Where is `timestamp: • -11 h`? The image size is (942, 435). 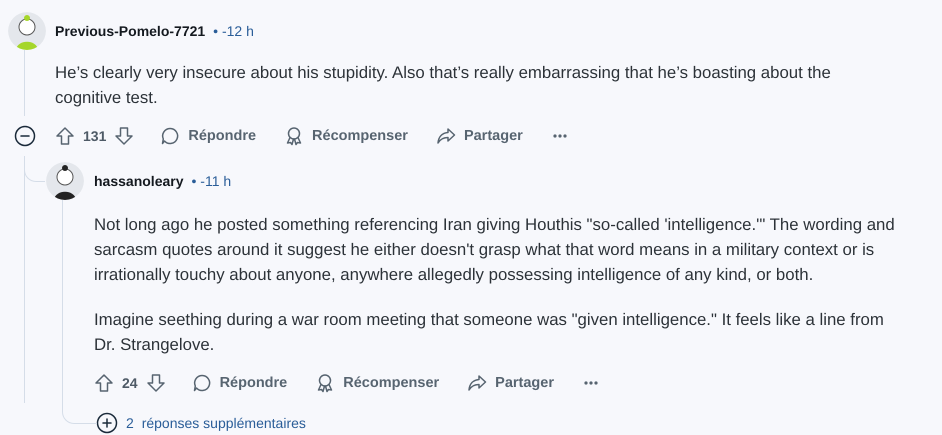 timestamp: • -11 h is located at coordinates (212, 181).